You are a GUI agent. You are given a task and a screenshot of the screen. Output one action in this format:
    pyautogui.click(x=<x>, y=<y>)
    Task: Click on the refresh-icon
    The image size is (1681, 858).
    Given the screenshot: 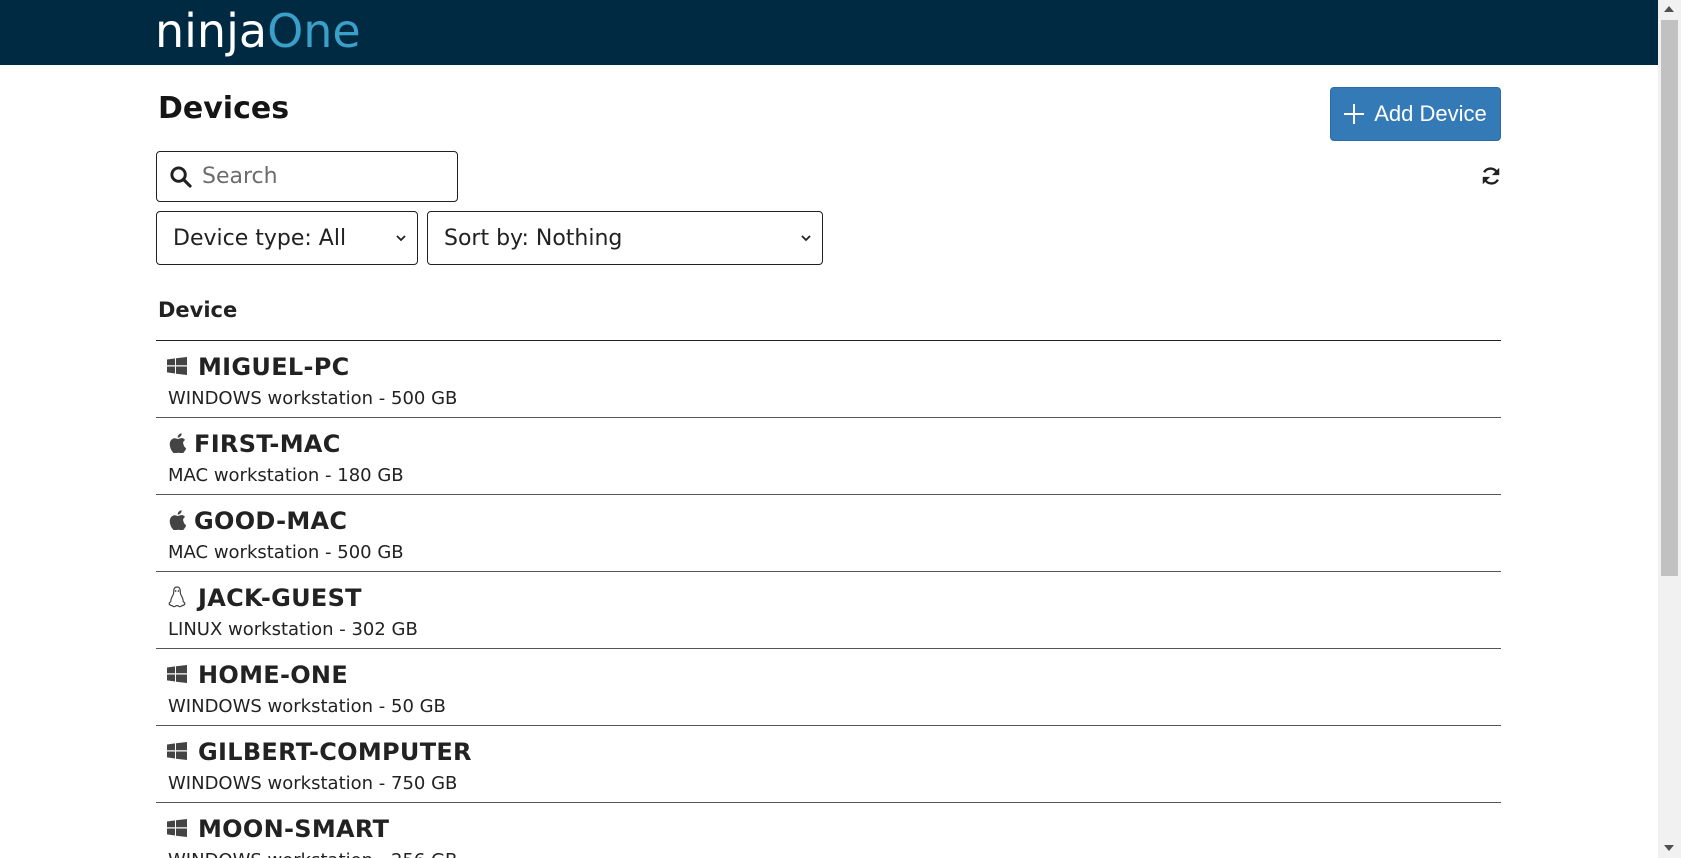 What is the action you would take?
    pyautogui.click(x=1490, y=176)
    